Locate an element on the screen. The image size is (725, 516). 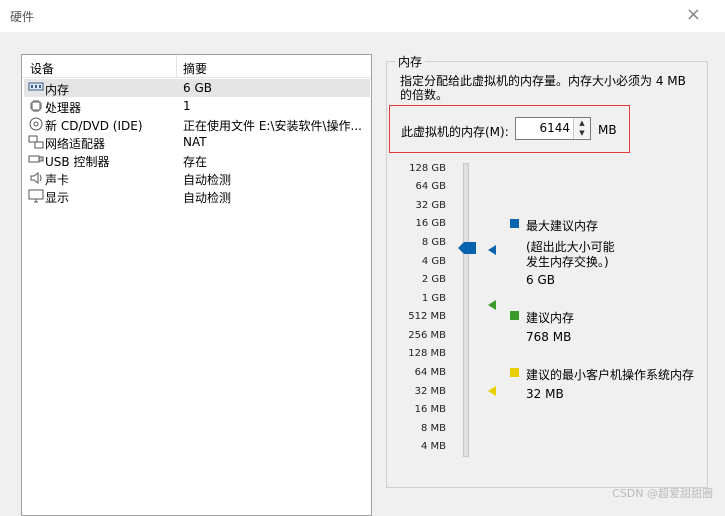
scale-label: 4 GB is located at coordinates (433, 261).